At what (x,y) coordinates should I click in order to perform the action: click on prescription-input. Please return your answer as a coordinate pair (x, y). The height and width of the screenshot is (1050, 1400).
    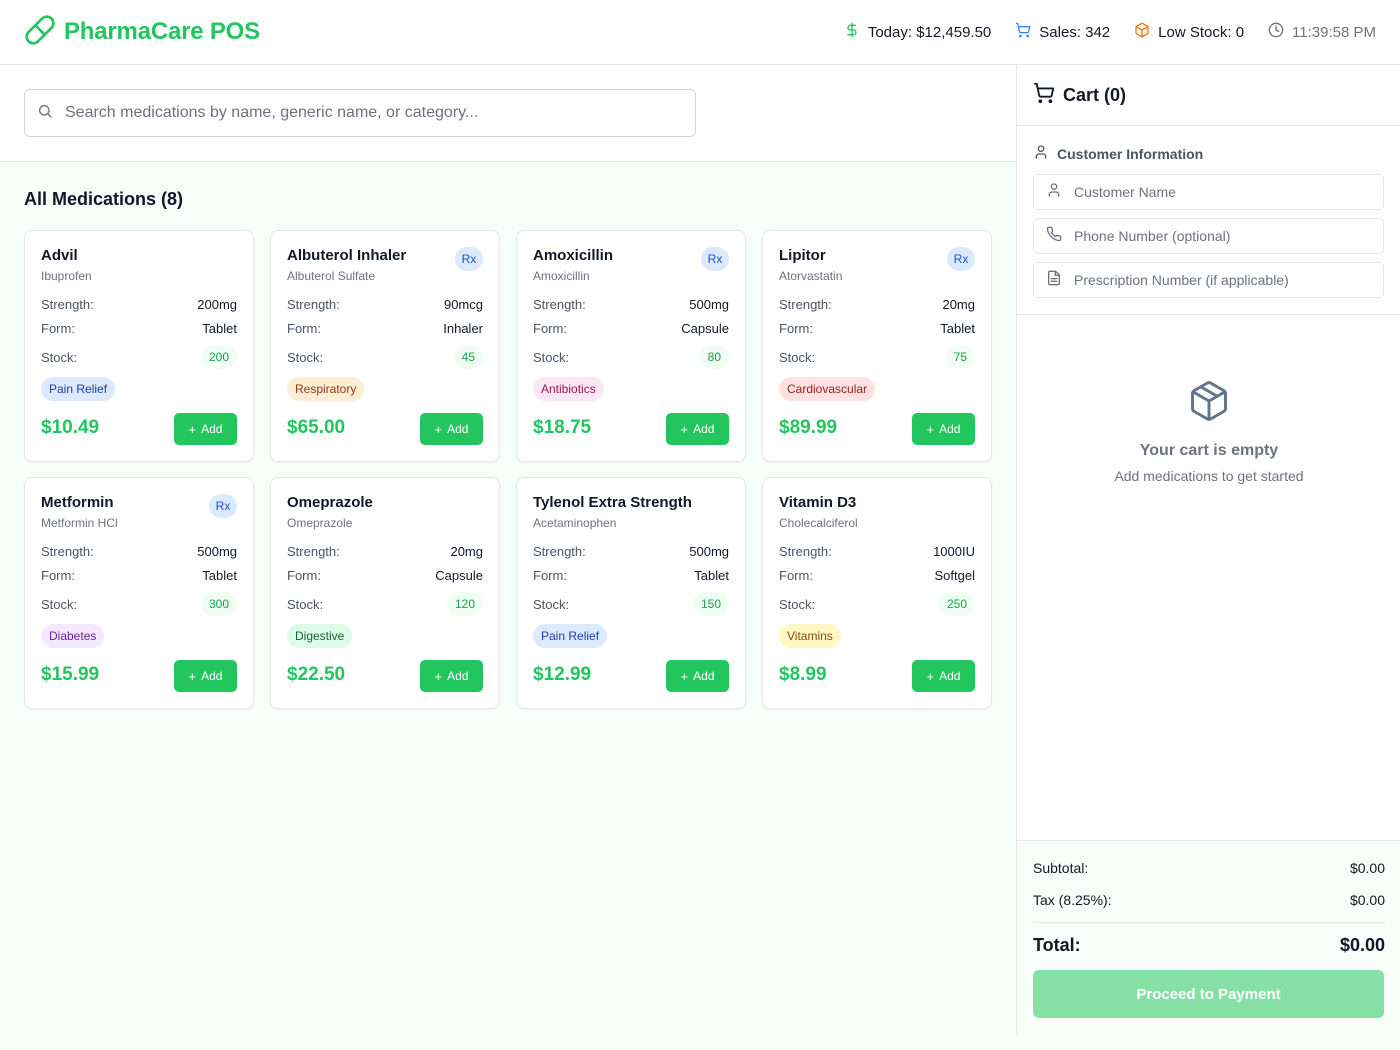
    Looking at the image, I should click on (1224, 280).